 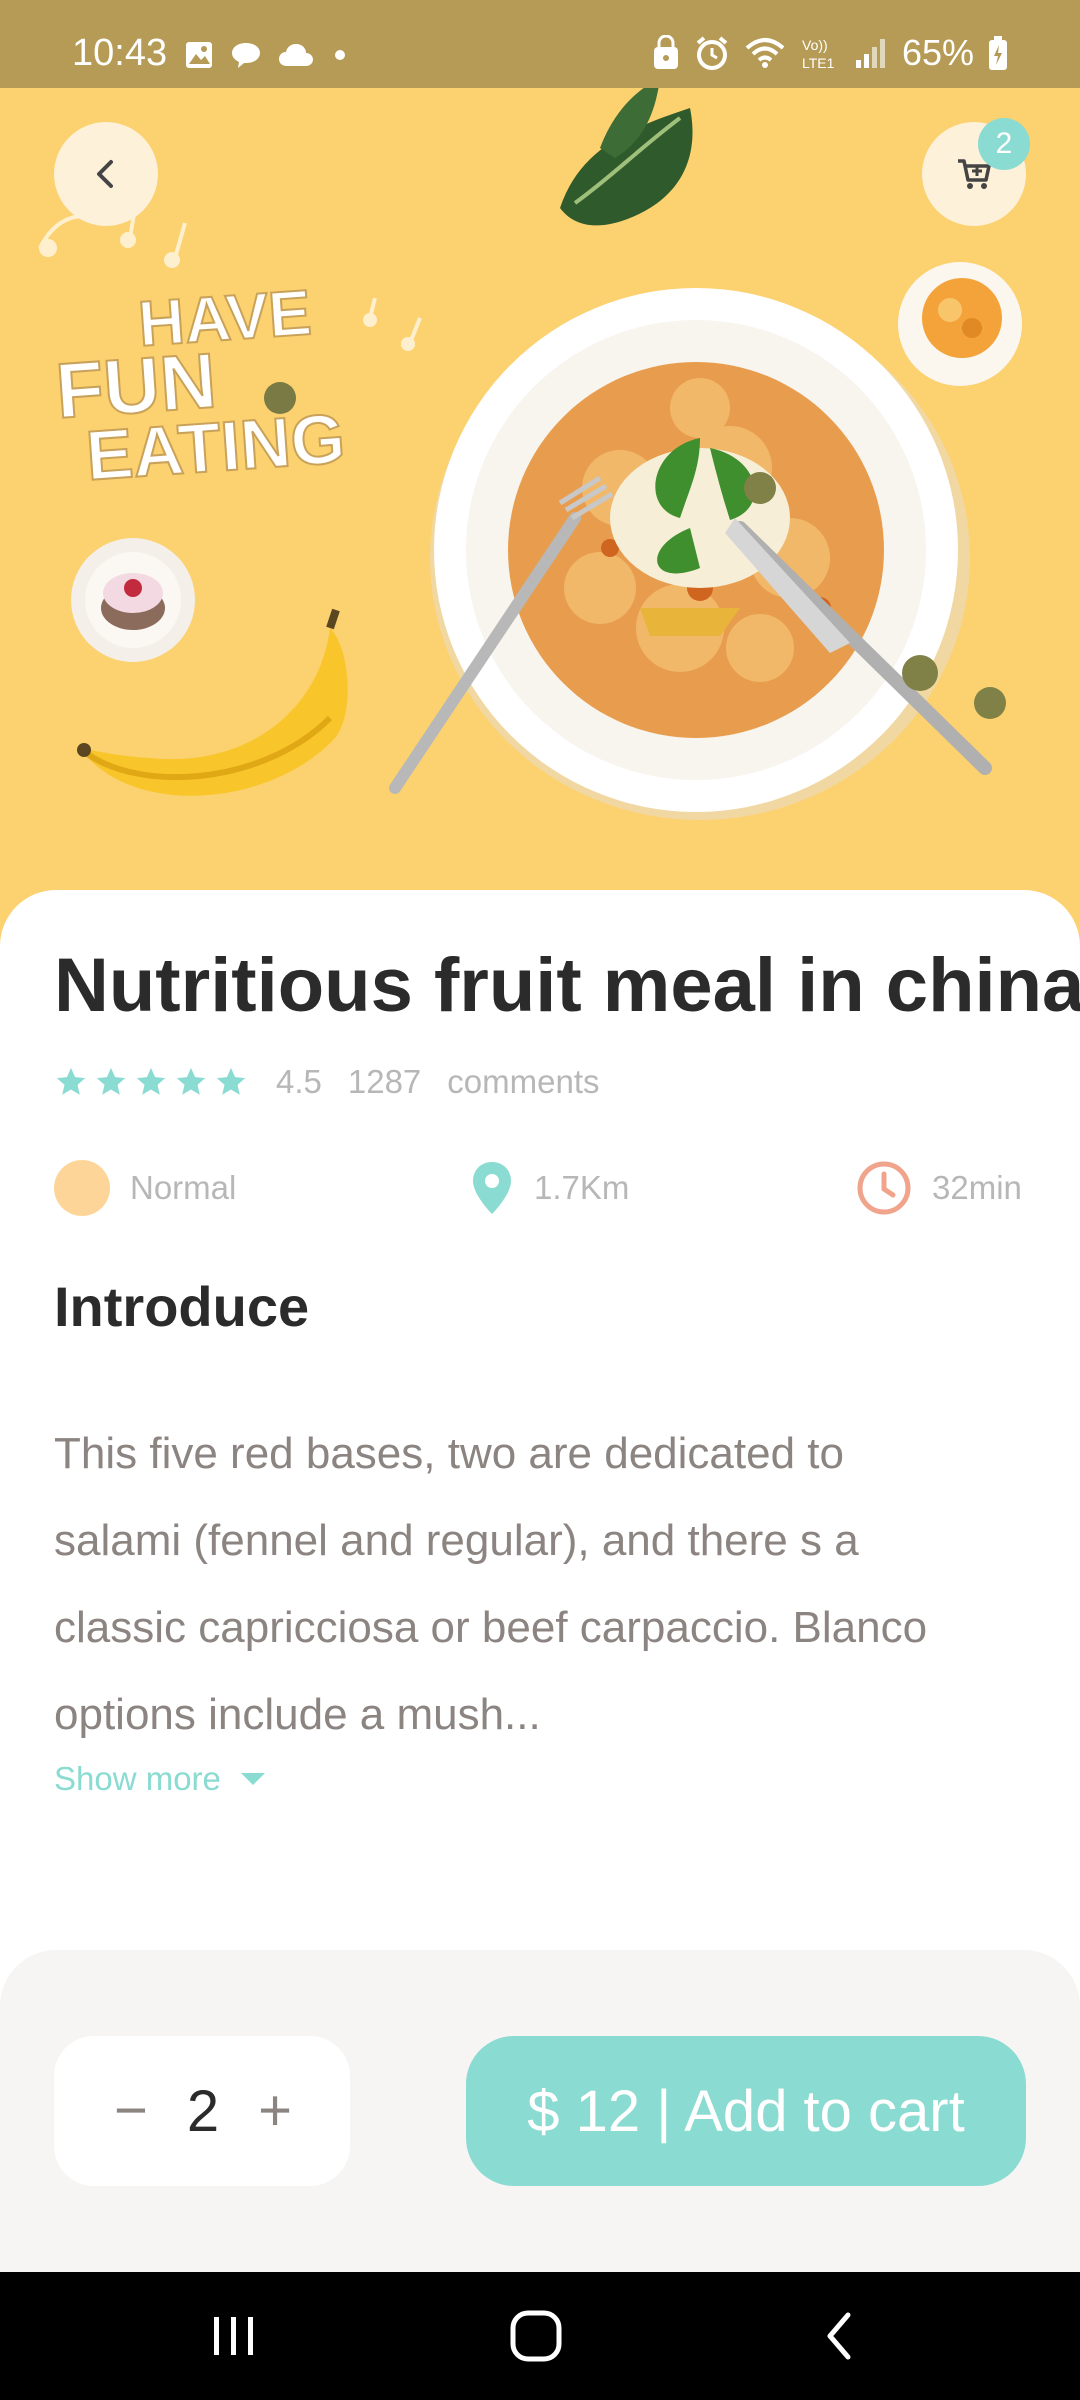 I want to click on home-button, so click(x=536, y=2336).